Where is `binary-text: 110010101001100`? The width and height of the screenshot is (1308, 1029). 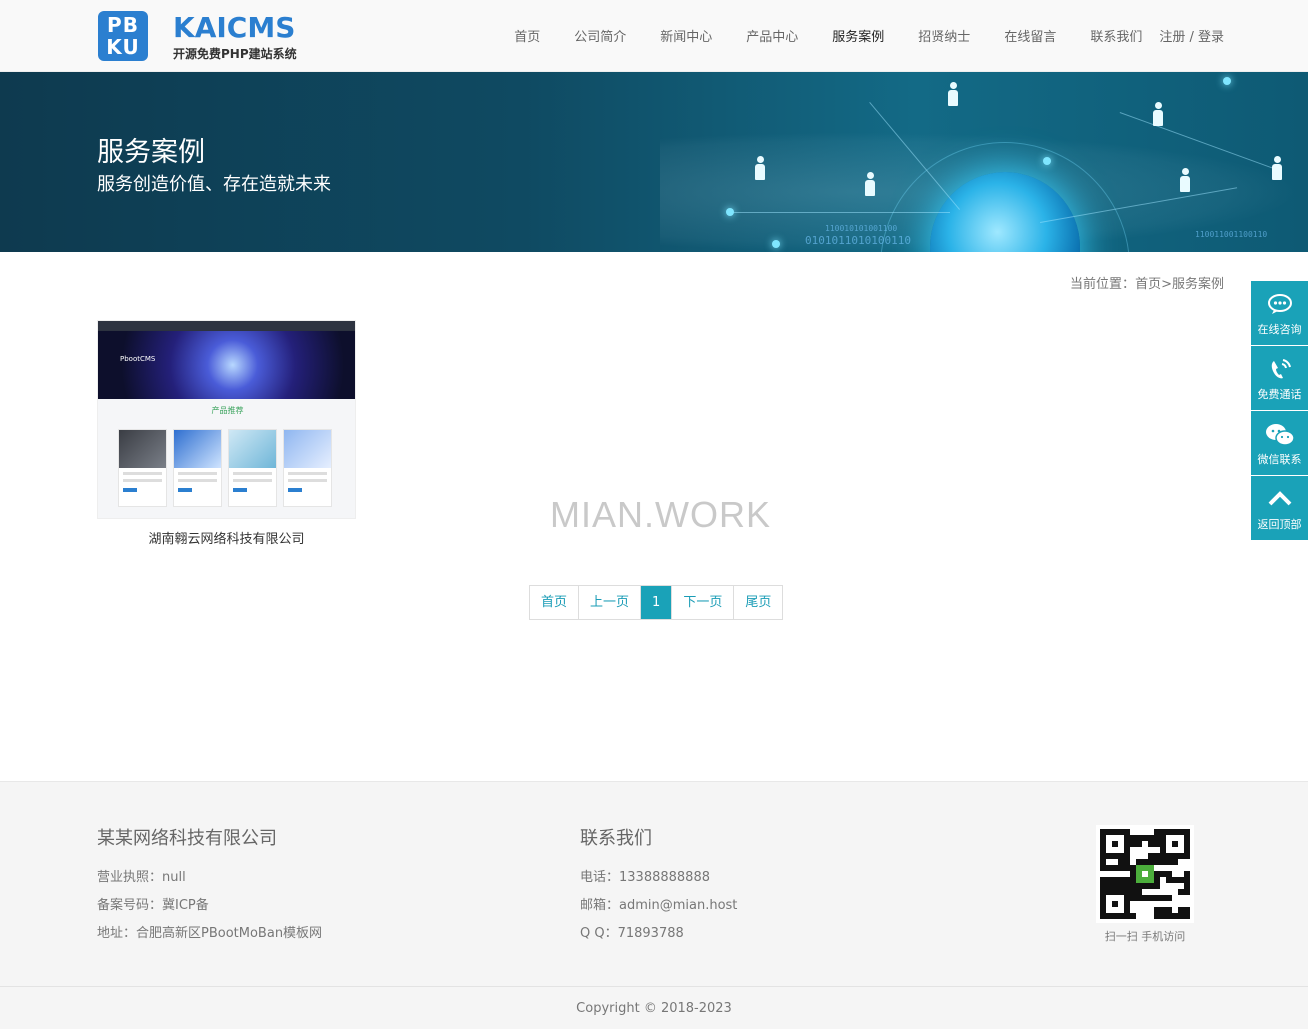 binary-text: 110010101001100 is located at coordinates (861, 228).